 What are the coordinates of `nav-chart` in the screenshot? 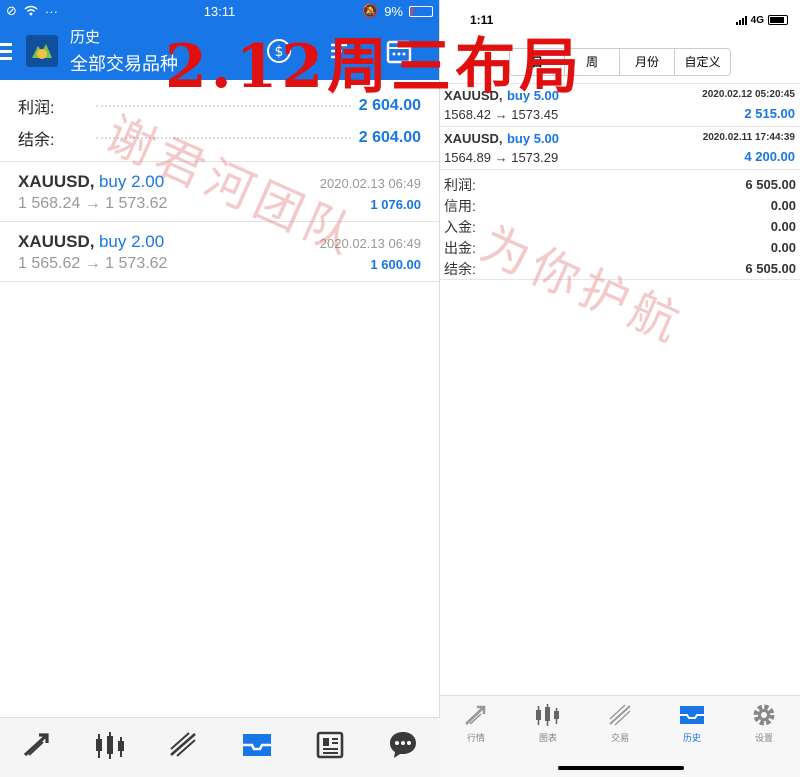 It's located at (109, 747).